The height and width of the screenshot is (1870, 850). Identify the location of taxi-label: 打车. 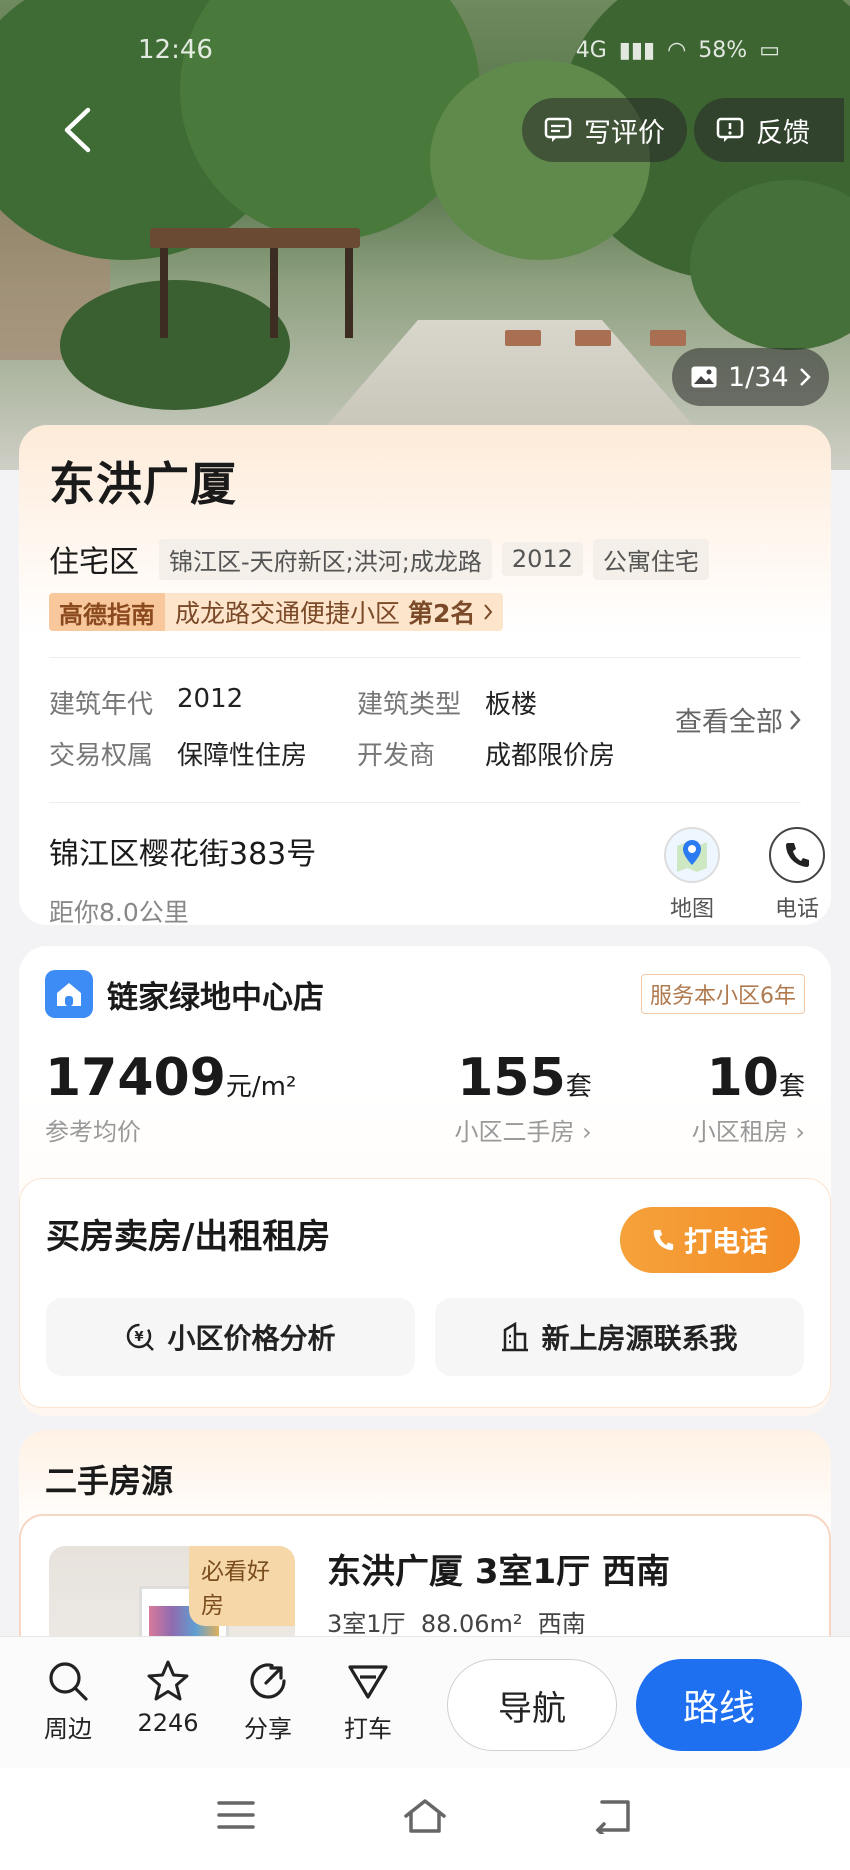
(368, 1729).